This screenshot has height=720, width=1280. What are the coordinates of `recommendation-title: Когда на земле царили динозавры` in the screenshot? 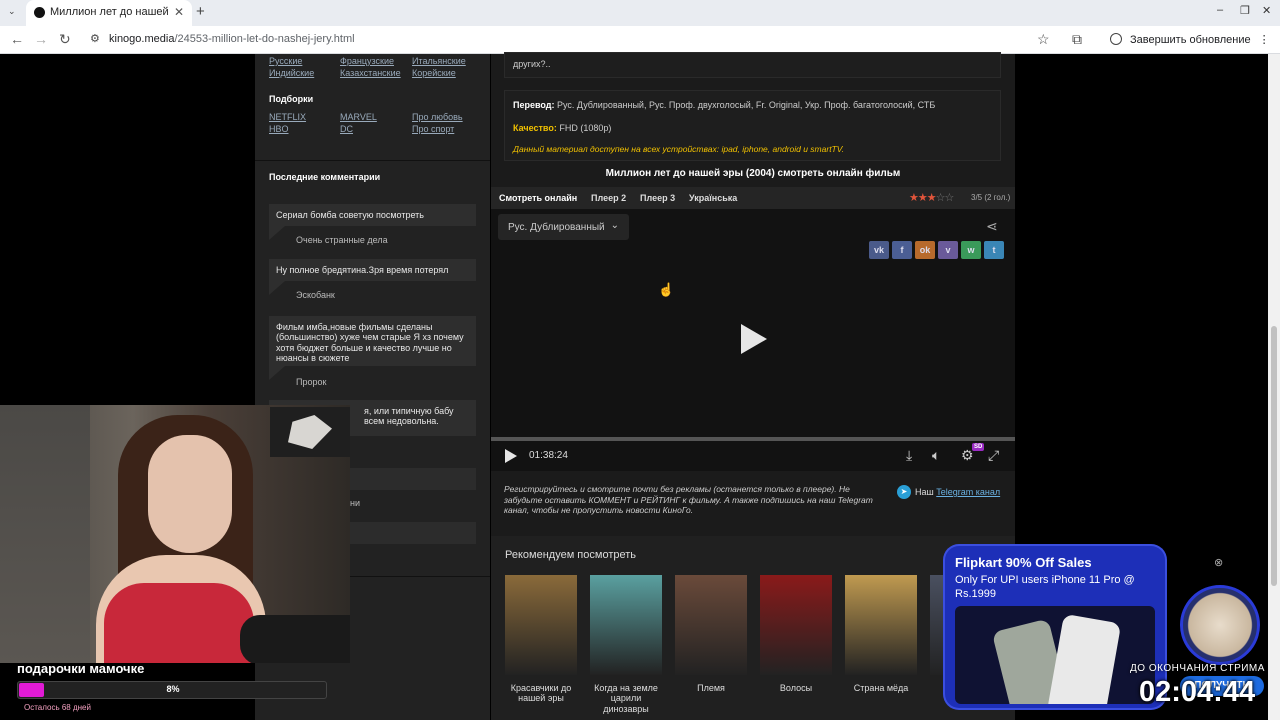 It's located at (626, 698).